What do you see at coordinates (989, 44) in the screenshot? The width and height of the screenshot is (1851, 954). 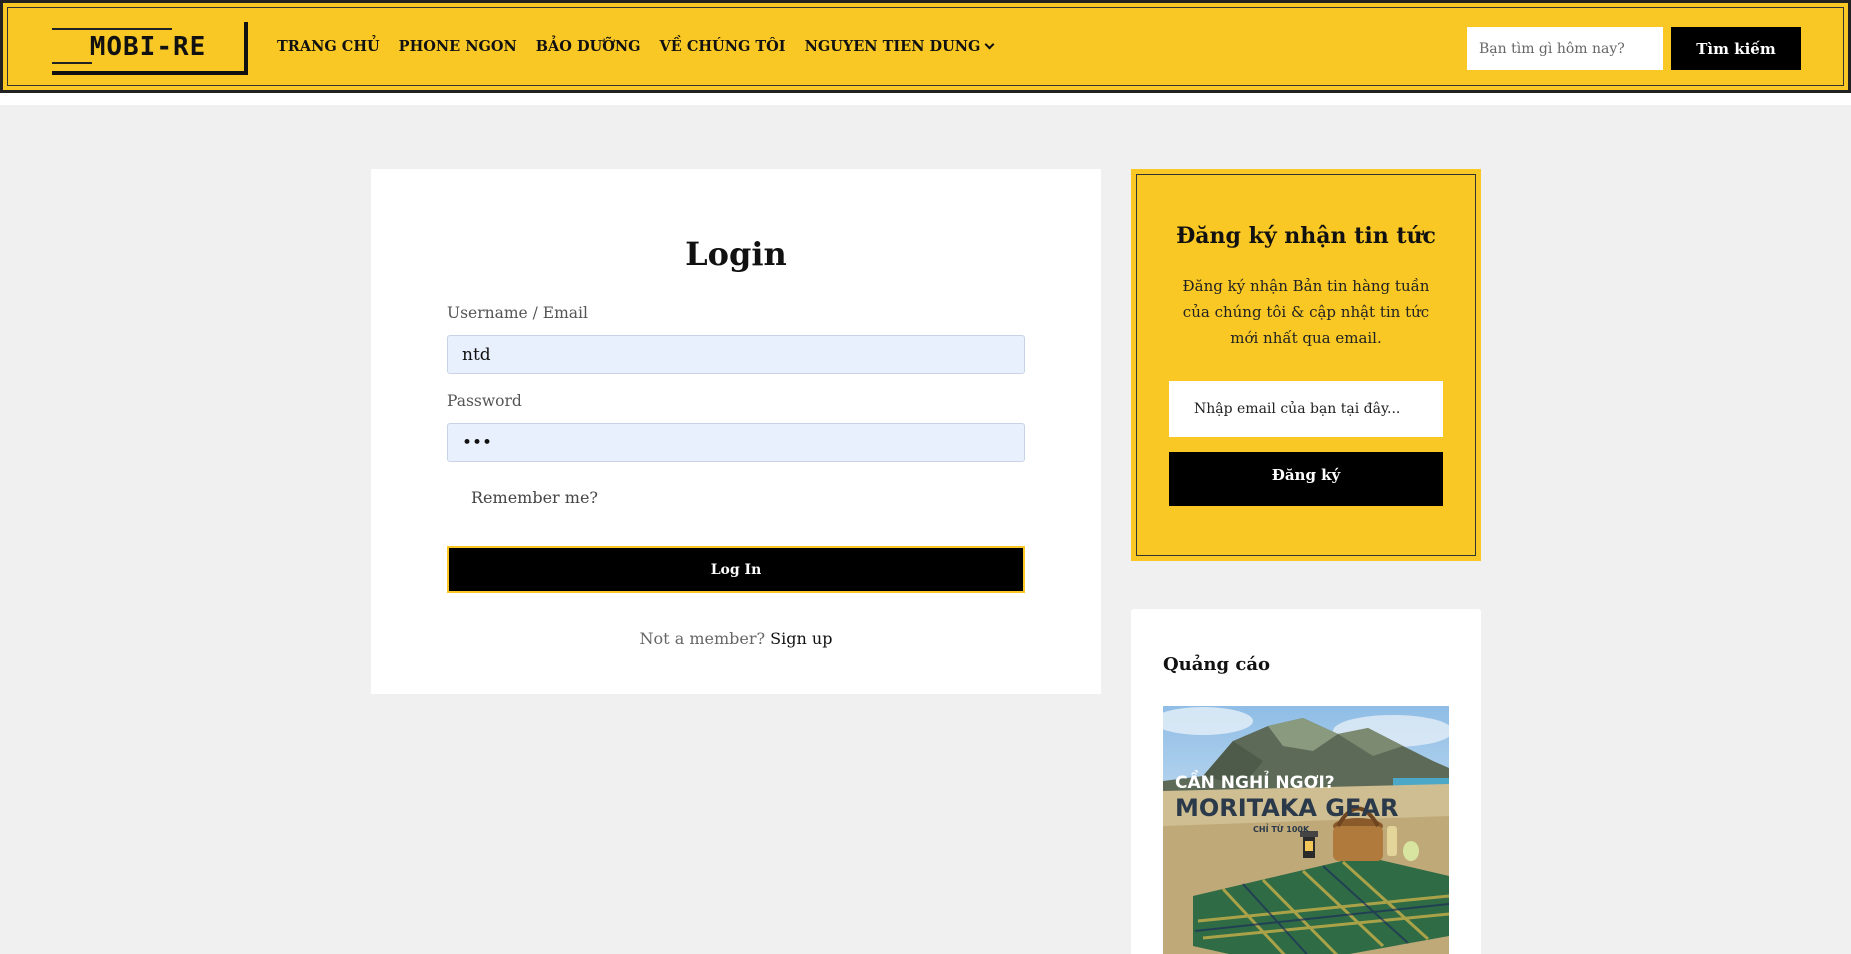 I see `chevron-down-icon` at bounding box center [989, 44].